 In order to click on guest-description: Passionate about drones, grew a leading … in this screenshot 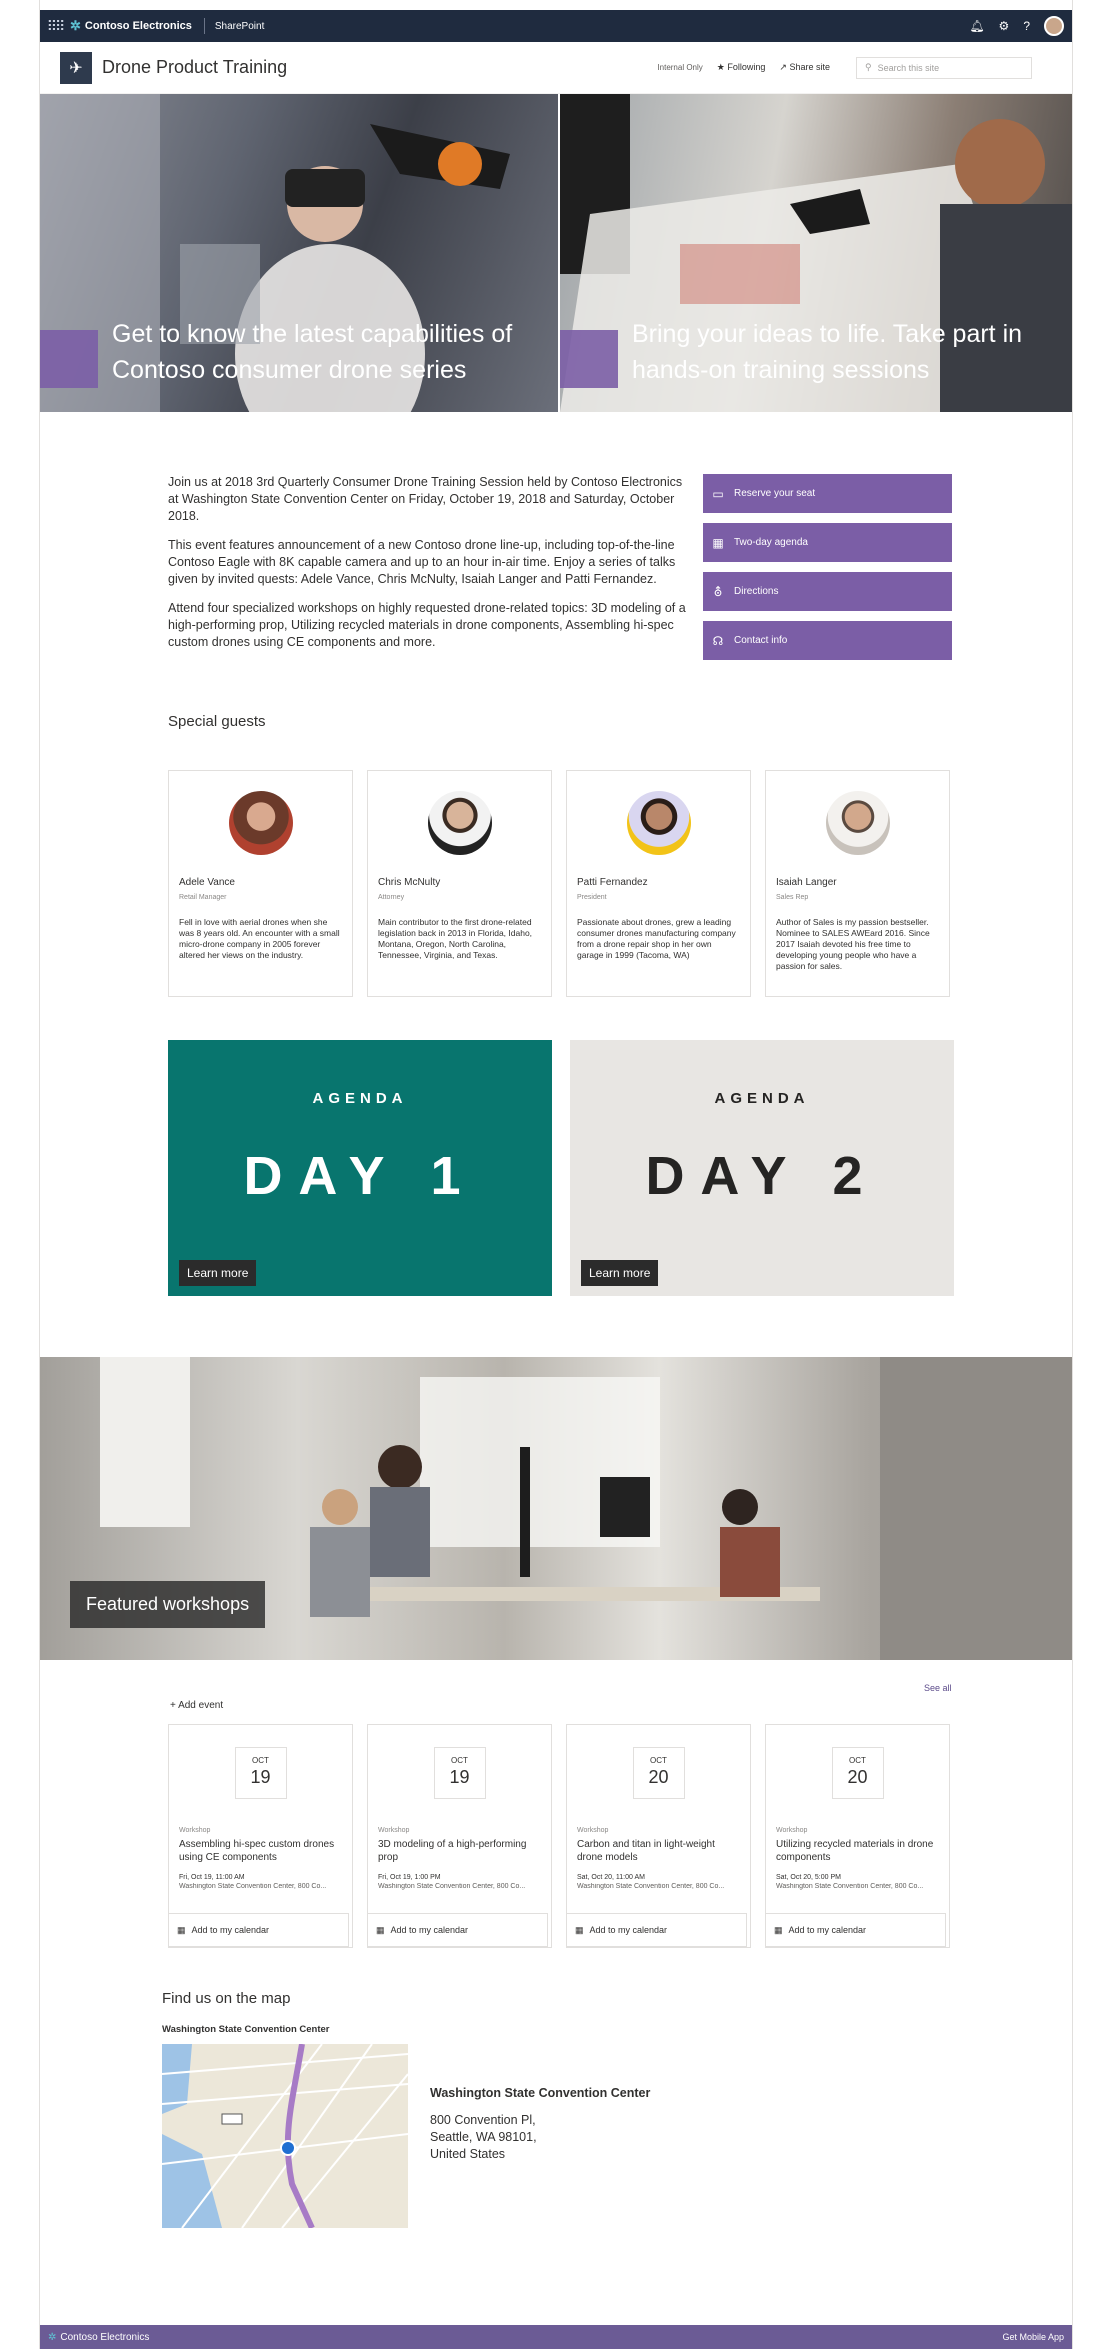, I will do `click(656, 938)`.